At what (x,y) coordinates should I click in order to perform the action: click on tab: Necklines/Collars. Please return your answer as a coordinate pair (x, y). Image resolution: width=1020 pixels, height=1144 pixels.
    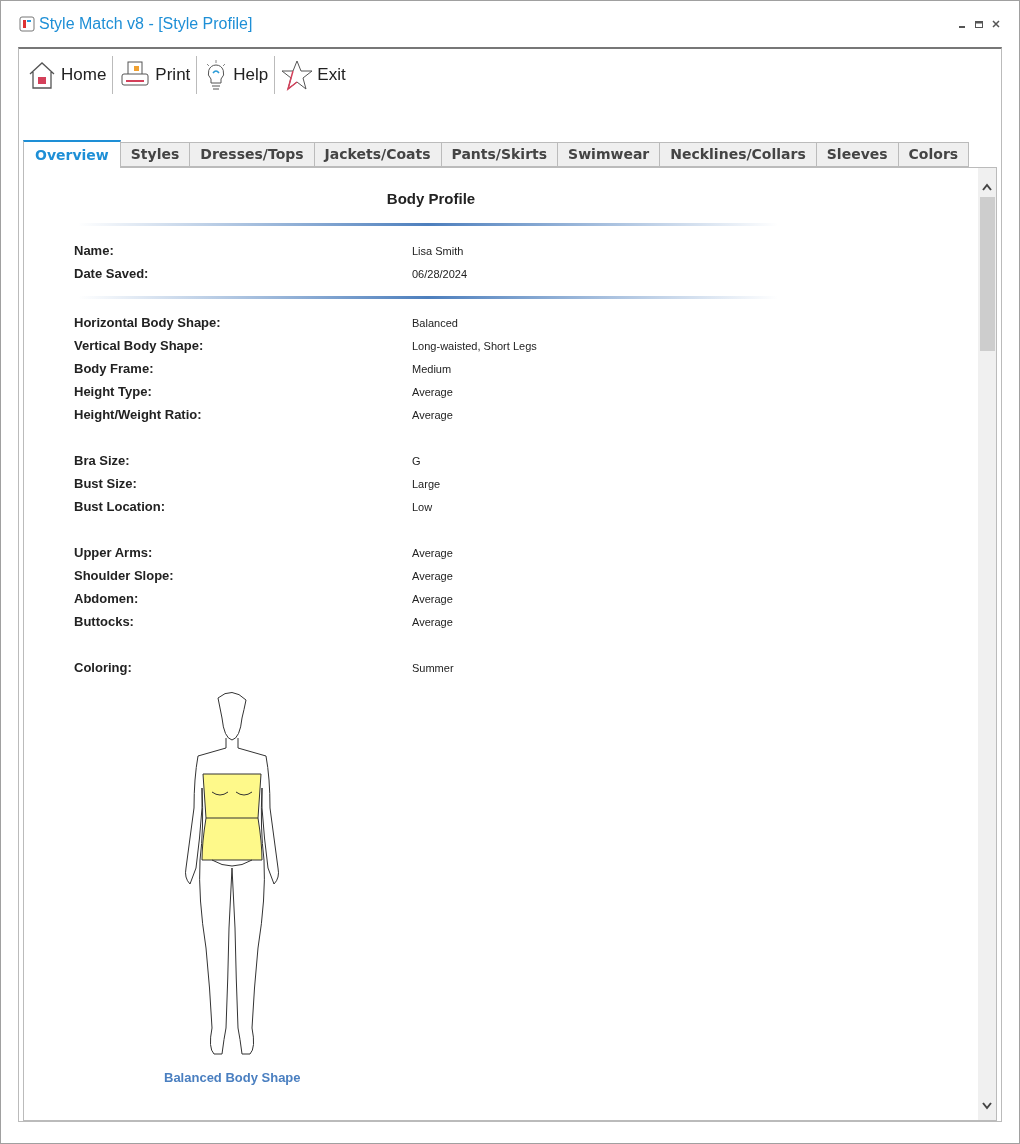
    Looking at the image, I should click on (738, 154).